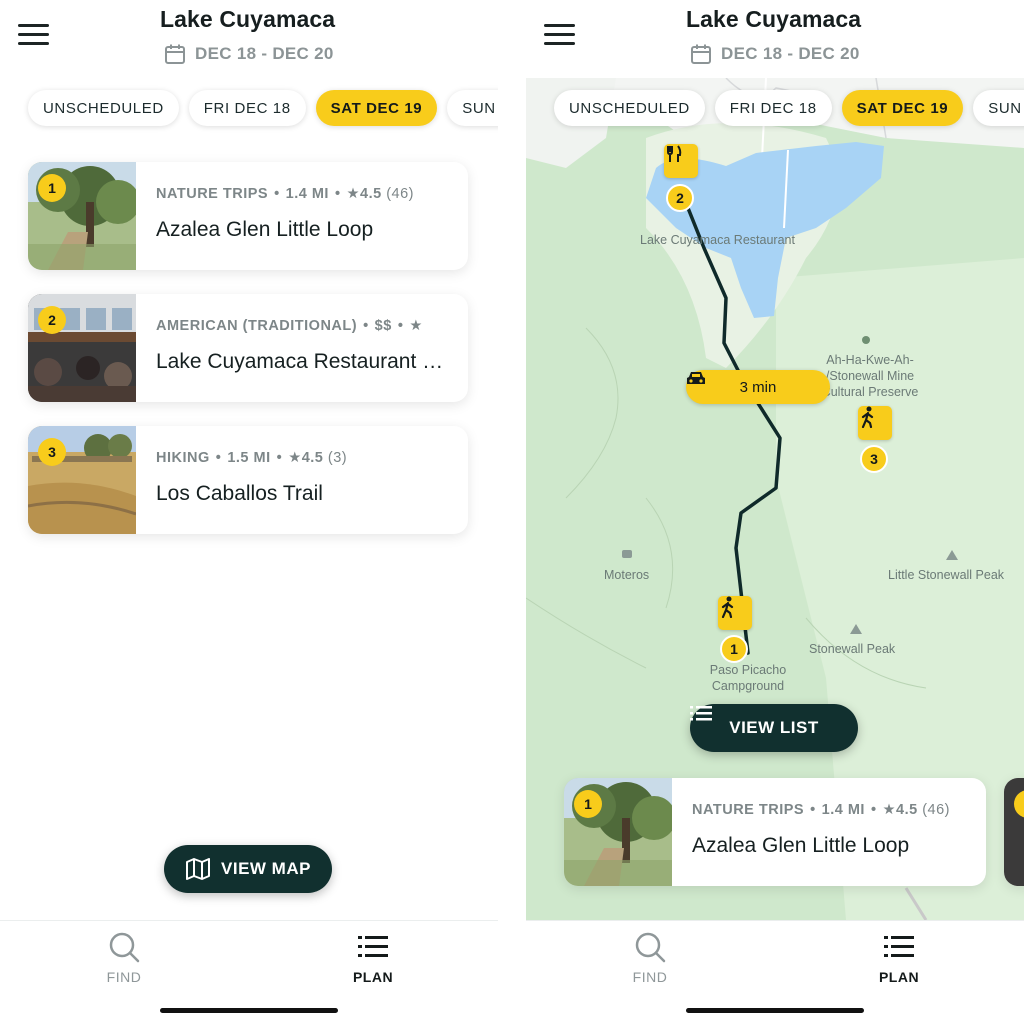 The width and height of the screenshot is (1024, 1024). Describe the element at coordinates (946, 575) in the screenshot. I see `map-label-little-stonewall-peak: Little Stonewall Peak` at that location.